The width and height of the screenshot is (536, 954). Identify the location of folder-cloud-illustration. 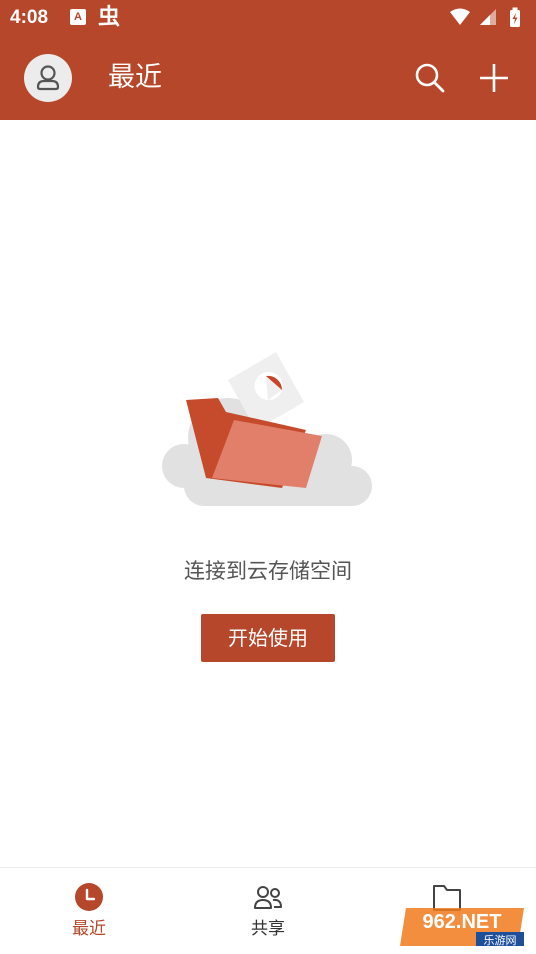
(267, 429).